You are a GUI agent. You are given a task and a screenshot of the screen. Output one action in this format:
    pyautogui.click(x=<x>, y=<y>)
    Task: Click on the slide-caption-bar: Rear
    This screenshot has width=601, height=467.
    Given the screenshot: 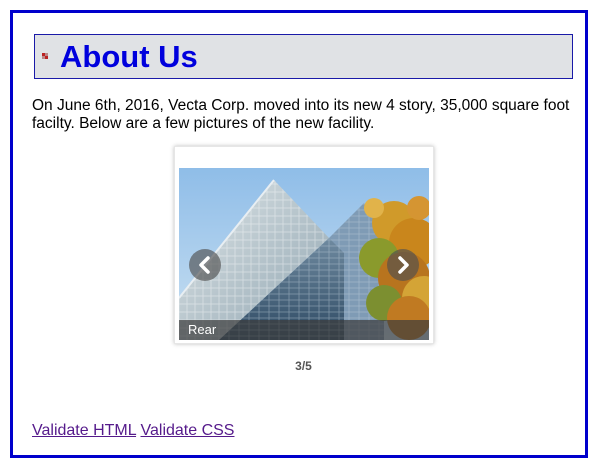 What is the action you would take?
    pyautogui.click(x=304, y=330)
    